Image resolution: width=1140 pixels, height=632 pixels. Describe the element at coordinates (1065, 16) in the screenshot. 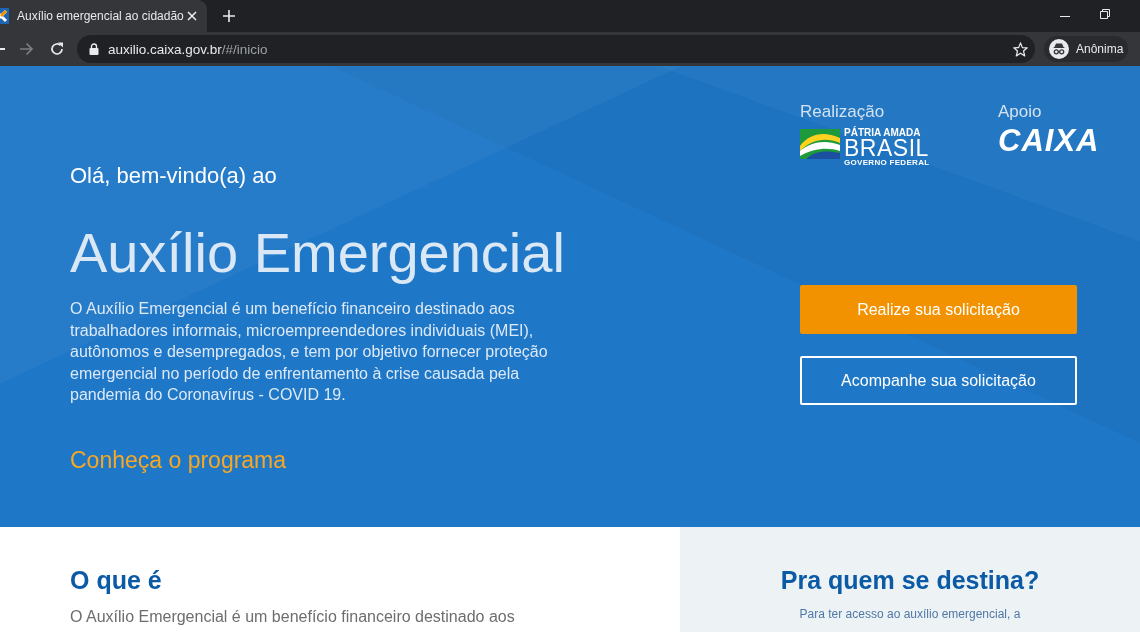

I see `minimize-icon` at that location.